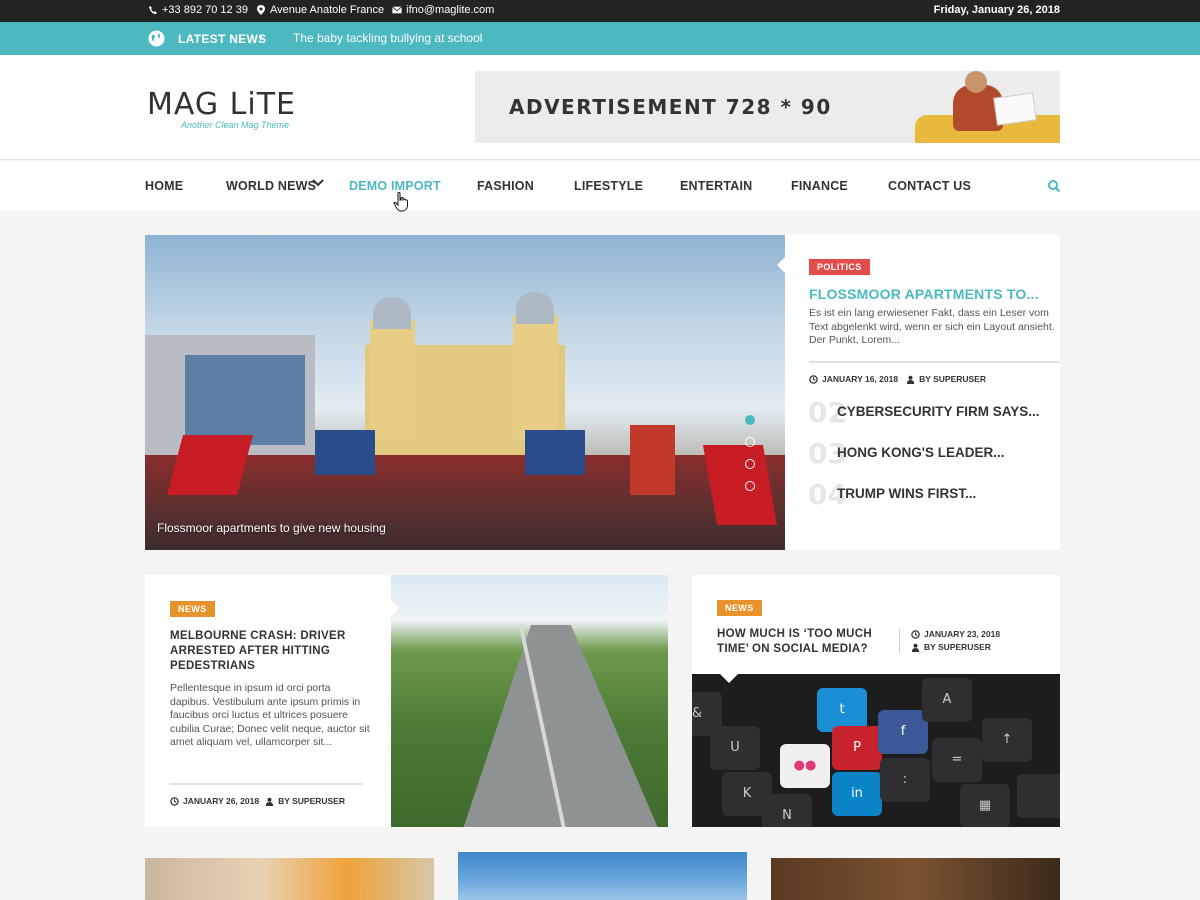 Image resolution: width=1200 pixels, height=900 pixels. I want to click on highway-image, so click(529, 701).